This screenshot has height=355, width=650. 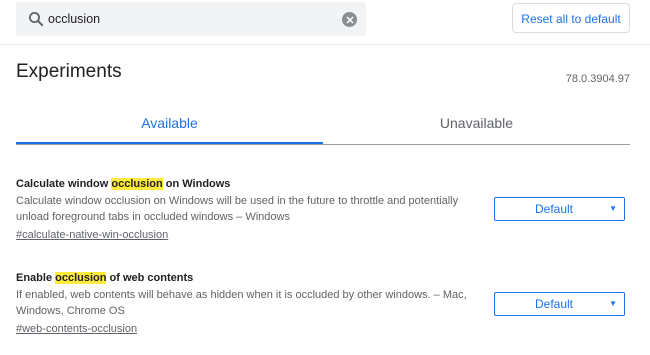 I want to click on version-label: 78.0.3904.97, so click(x=597, y=79).